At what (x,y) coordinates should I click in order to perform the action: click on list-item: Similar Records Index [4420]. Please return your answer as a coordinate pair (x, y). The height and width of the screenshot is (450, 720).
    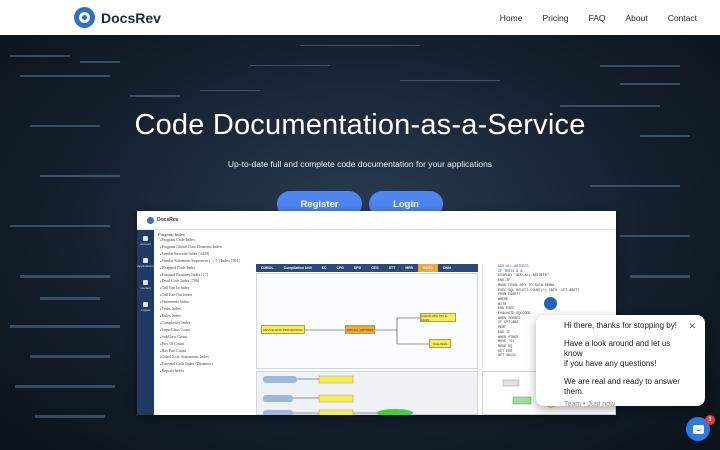
    Looking at the image, I should click on (208, 254).